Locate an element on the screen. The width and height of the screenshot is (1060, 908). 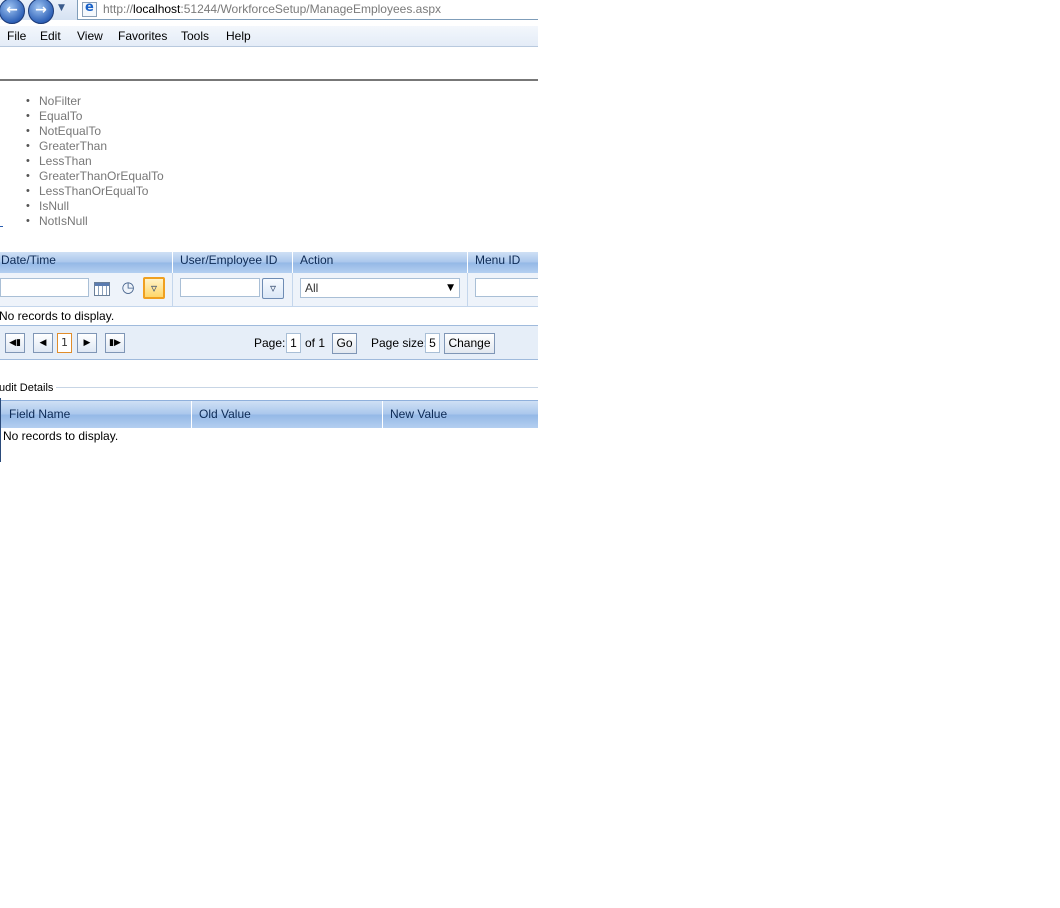
change-button: Change is located at coordinates (469, 343).